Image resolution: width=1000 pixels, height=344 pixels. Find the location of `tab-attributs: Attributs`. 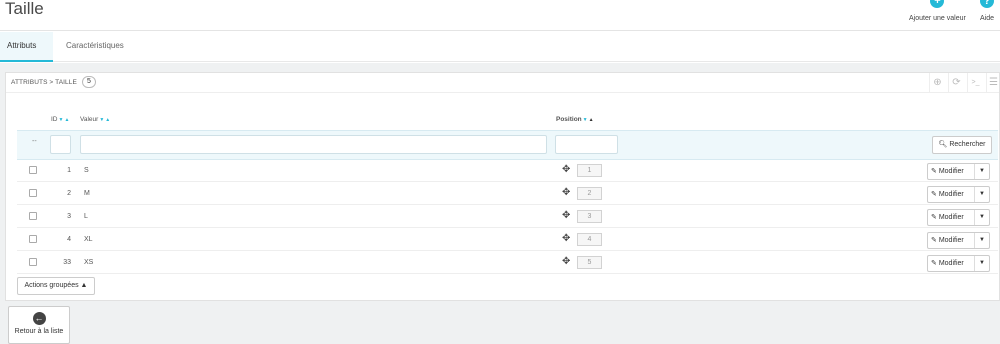

tab-attributs: Attributs is located at coordinates (26, 47).